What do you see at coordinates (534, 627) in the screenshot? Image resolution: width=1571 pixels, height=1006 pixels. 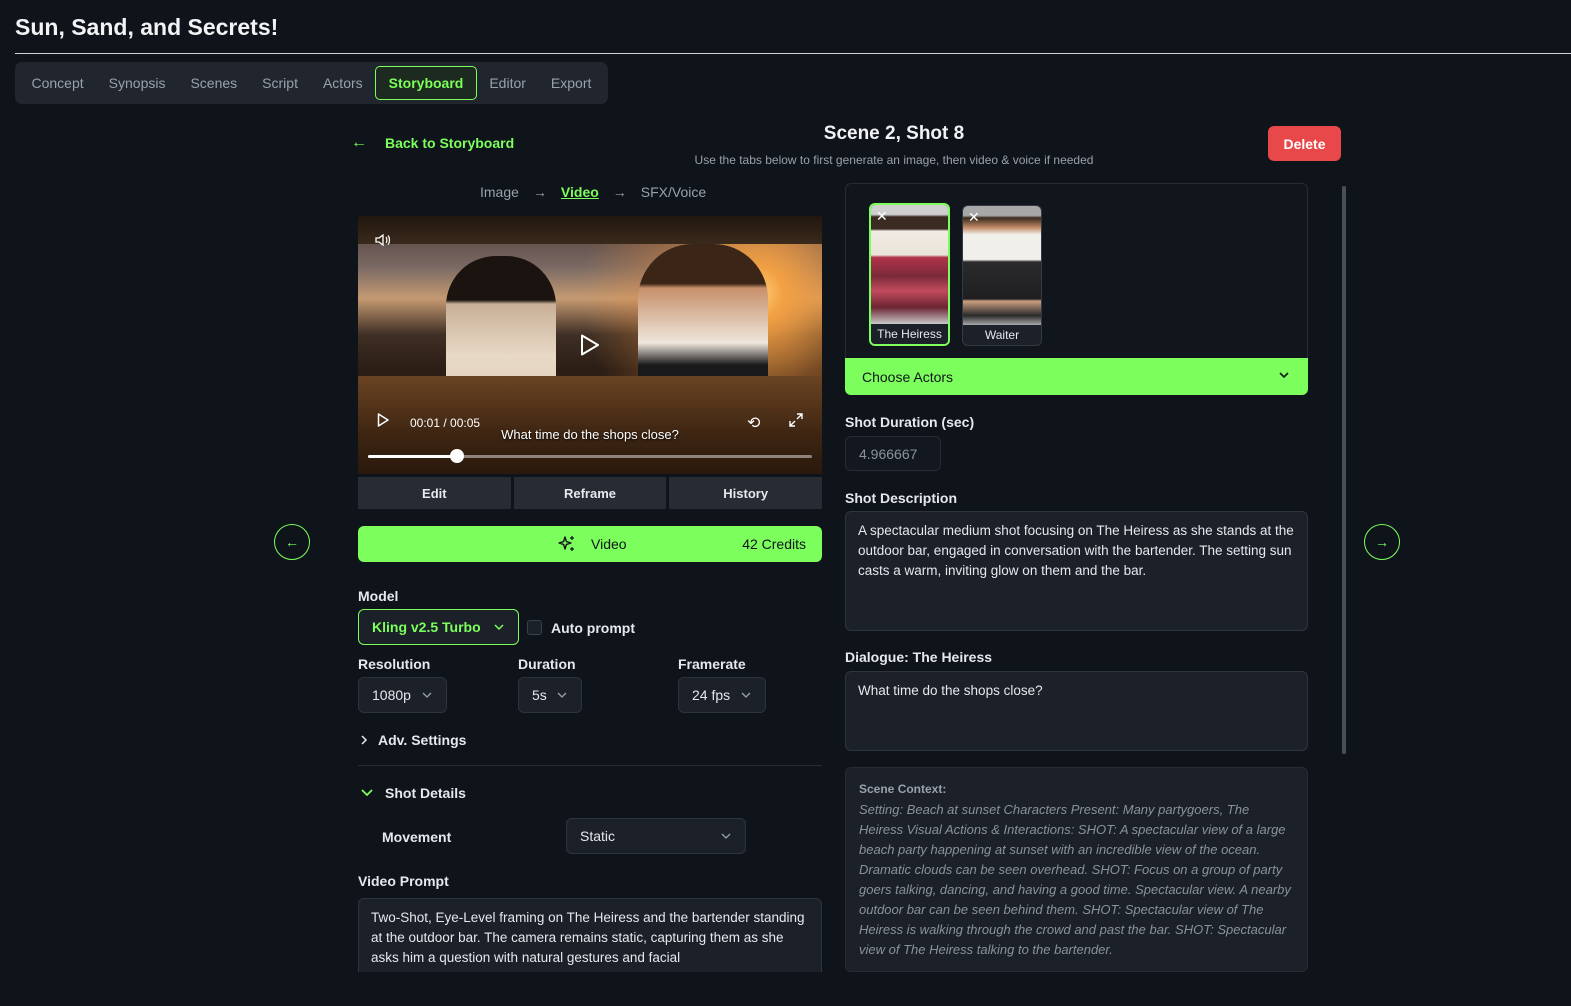 I see `auto-prompt-checkbox` at bounding box center [534, 627].